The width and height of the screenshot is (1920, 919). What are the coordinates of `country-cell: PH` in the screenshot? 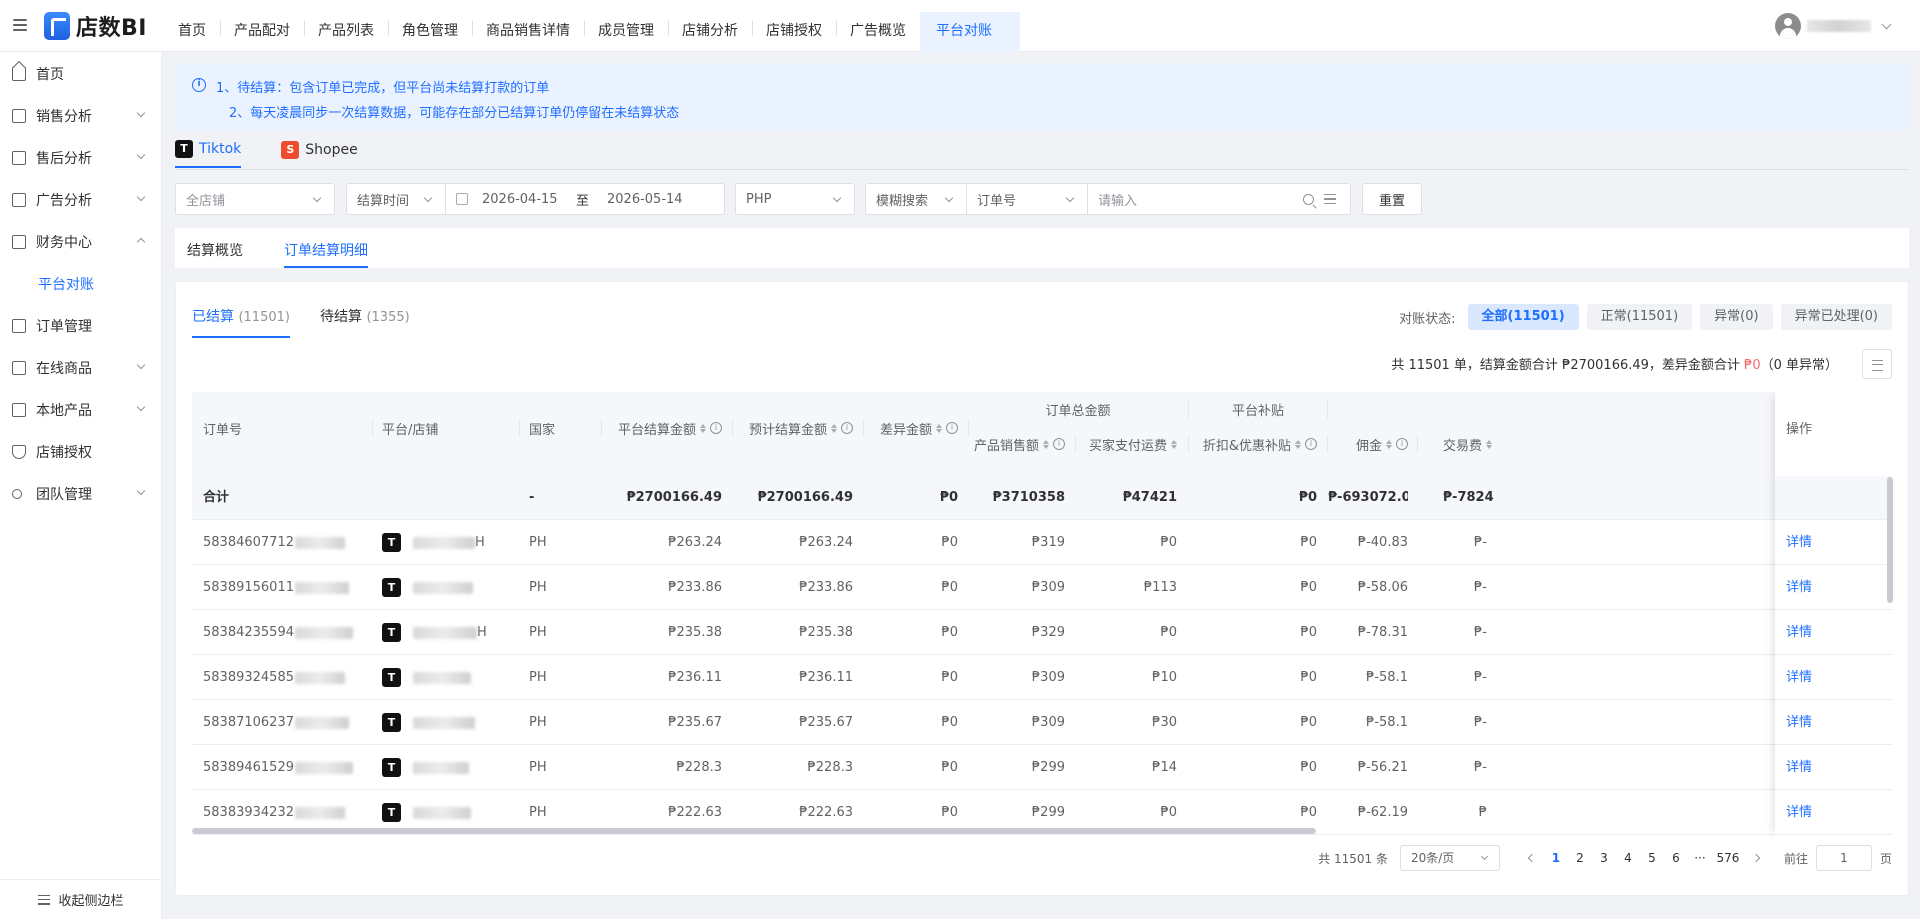 It's located at (538, 542).